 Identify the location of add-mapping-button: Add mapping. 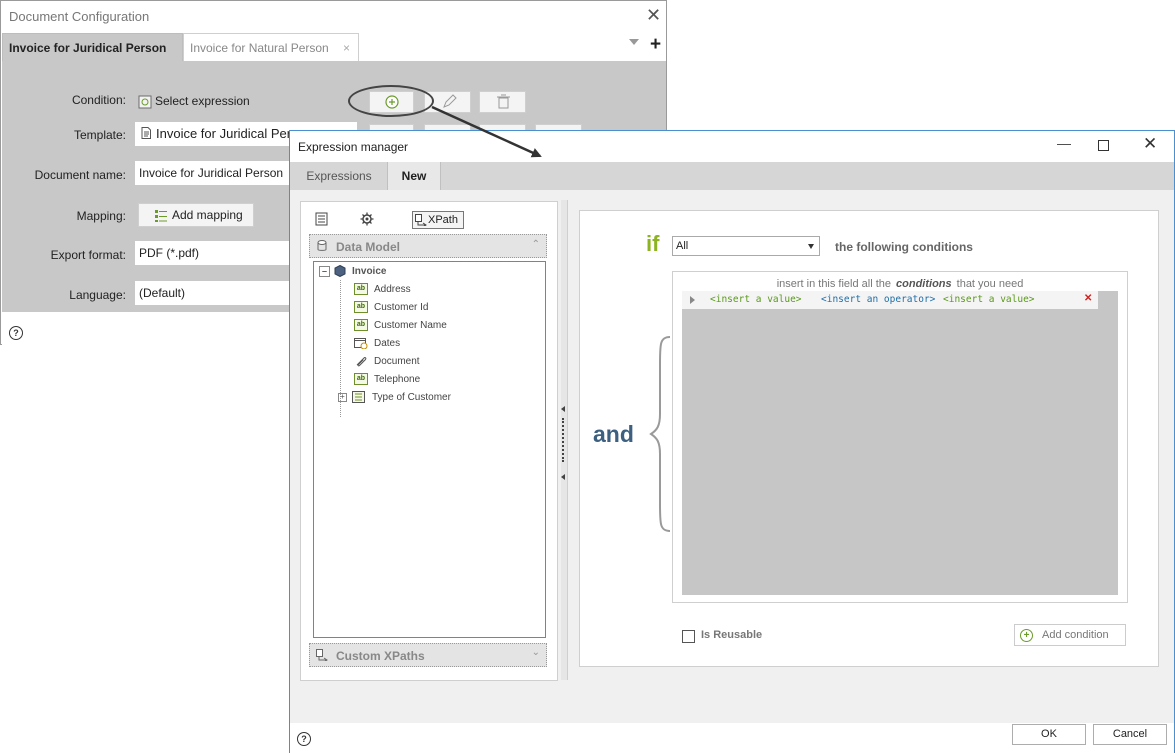
(196, 215).